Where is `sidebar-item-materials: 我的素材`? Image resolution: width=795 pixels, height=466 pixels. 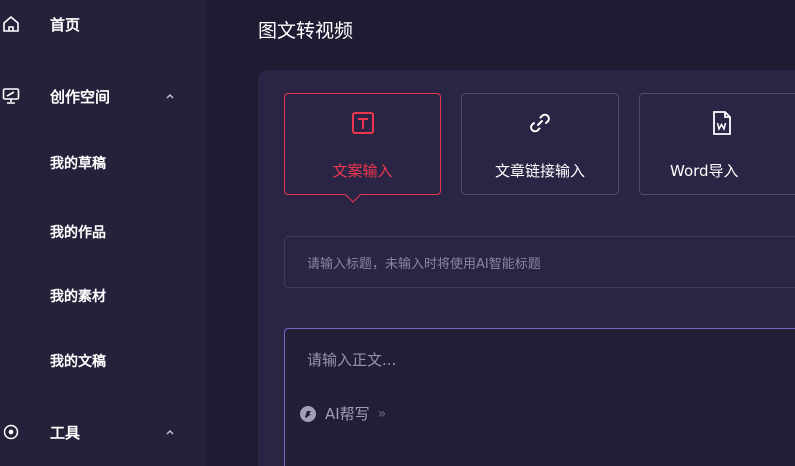
sidebar-item-materials: 我的素材 is located at coordinates (103, 296).